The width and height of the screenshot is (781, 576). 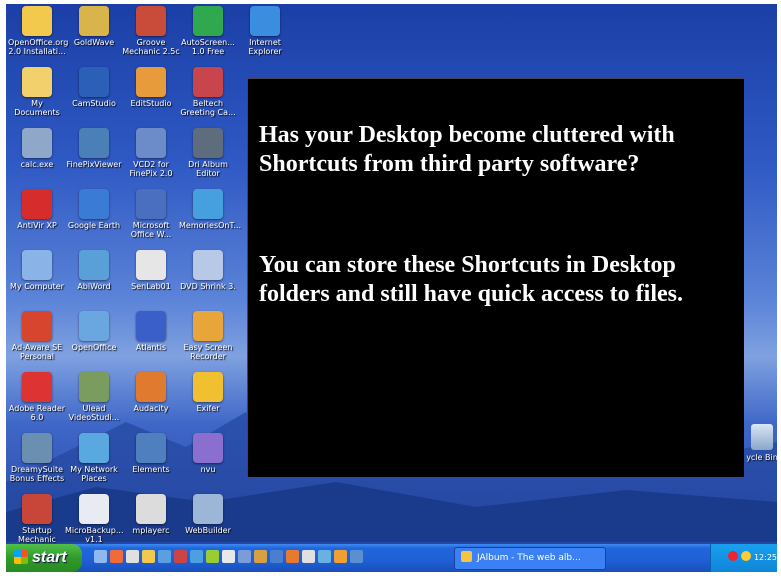 What do you see at coordinates (94, 448) in the screenshot?
I see `network-icon` at bounding box center [94, 448].